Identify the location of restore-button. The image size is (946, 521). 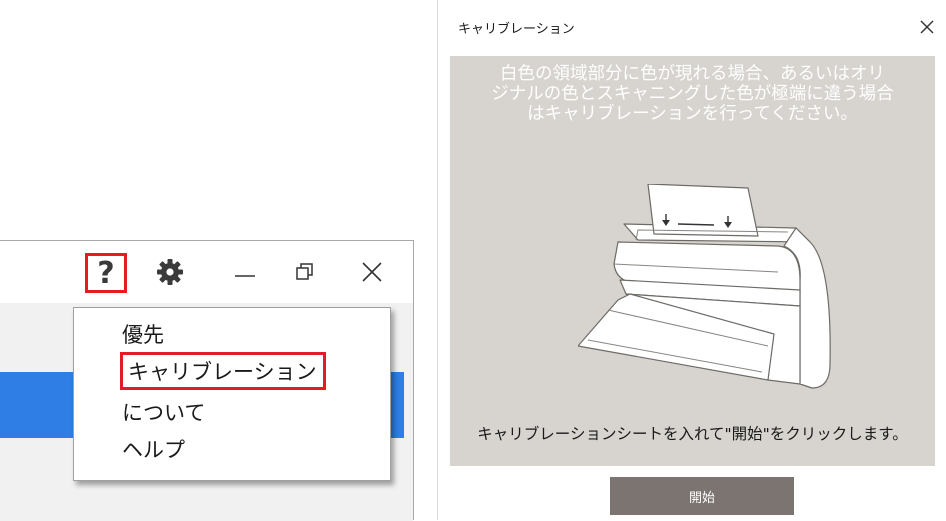
(305, 272).